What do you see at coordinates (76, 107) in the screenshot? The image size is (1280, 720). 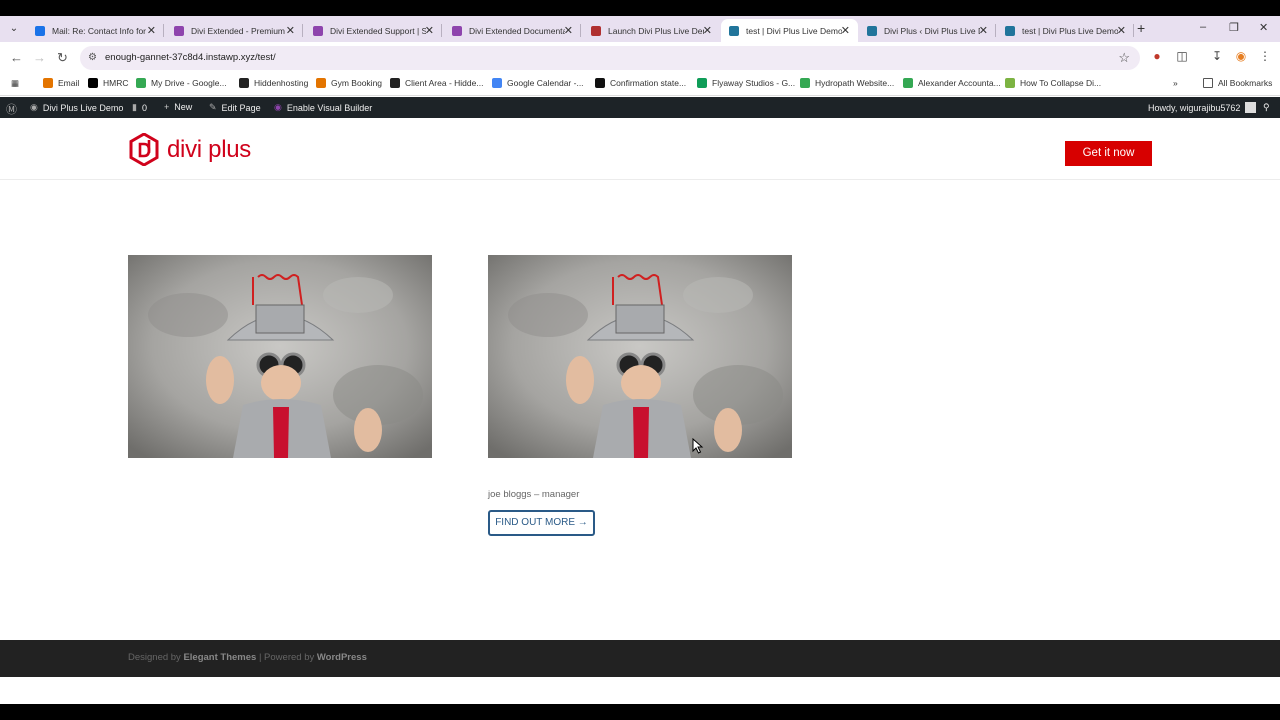 I see `admin-site-name: ◉ Divi Plus Live Demo` at bounding box center [76, 107].